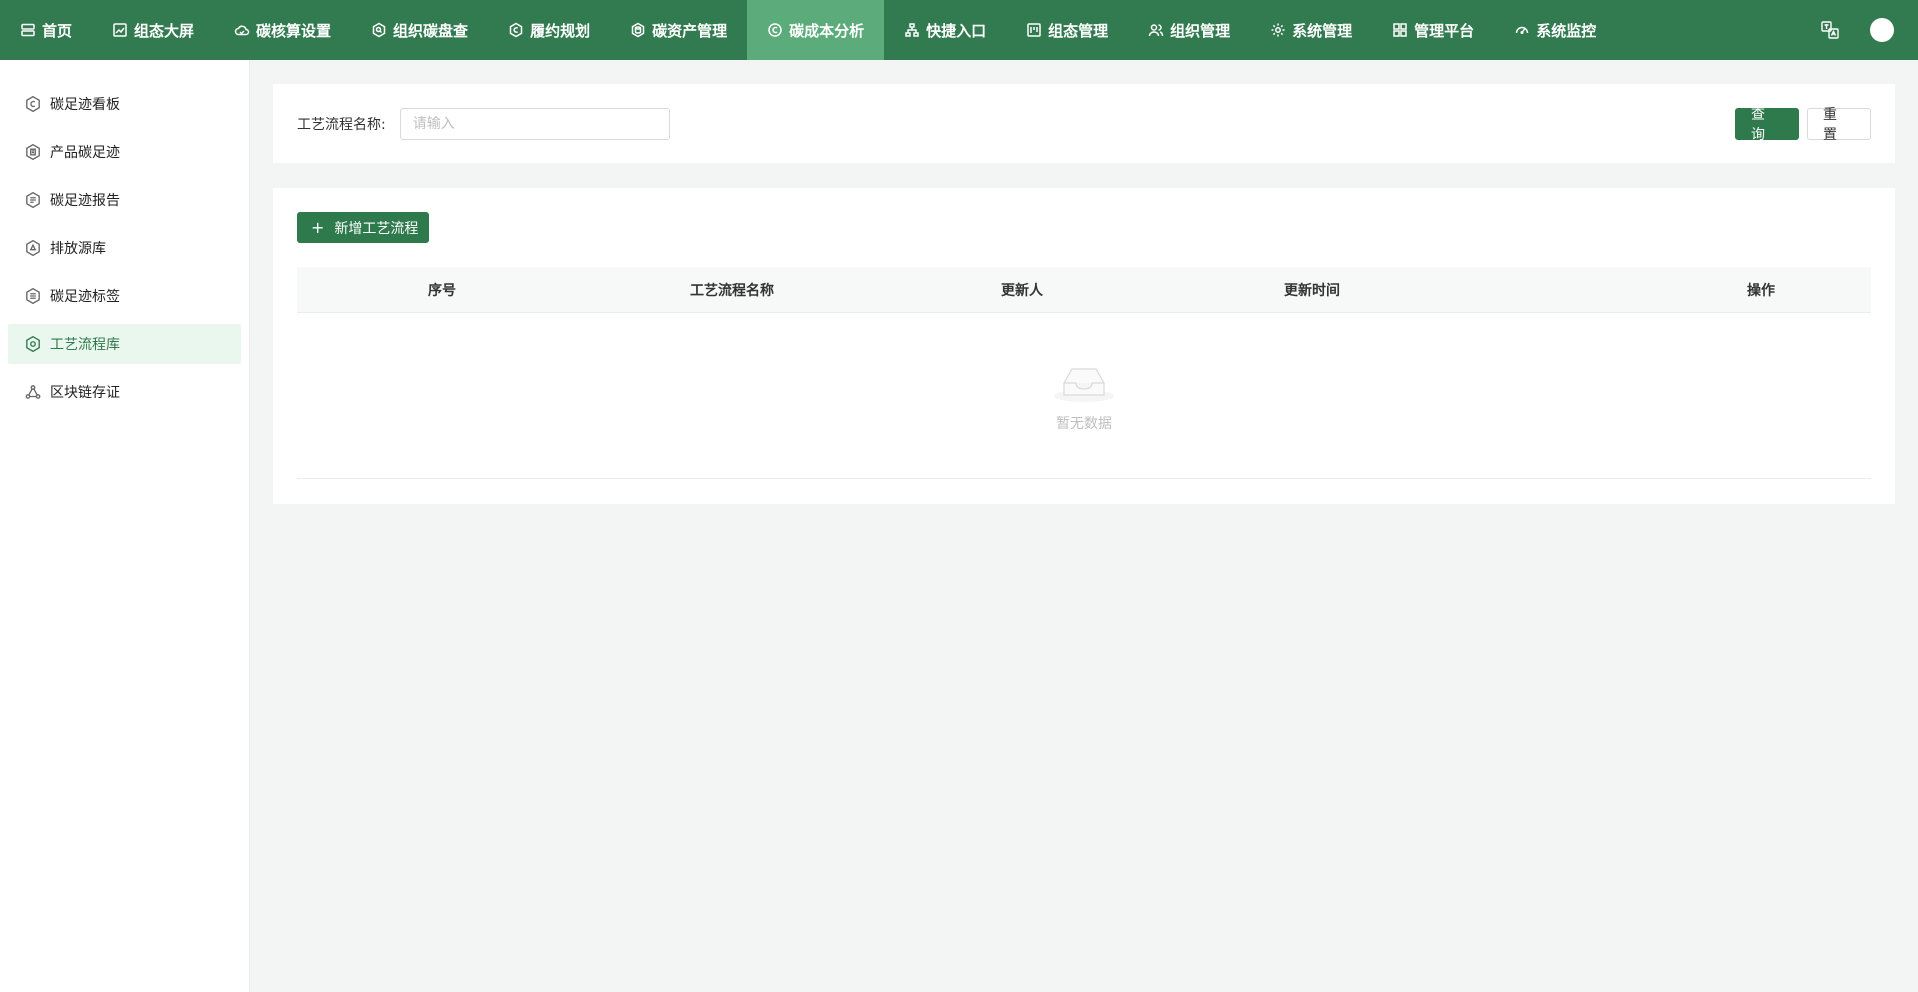  What do you see at coordinates (57, 30) in the screenshot?
I see `nav-item-label: 首页` at bounding box center [57, 30].